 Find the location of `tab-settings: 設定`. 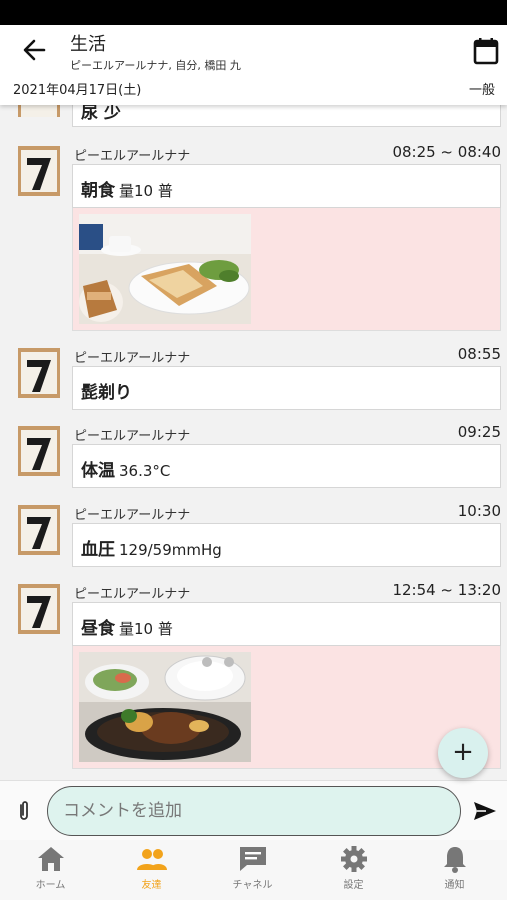

tab-settings: 設定 is located at coordinates (353, 870).